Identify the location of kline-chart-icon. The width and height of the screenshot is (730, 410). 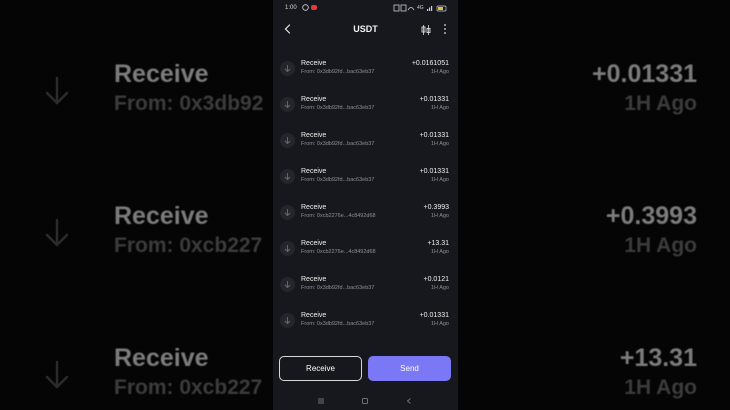
(426, 29).